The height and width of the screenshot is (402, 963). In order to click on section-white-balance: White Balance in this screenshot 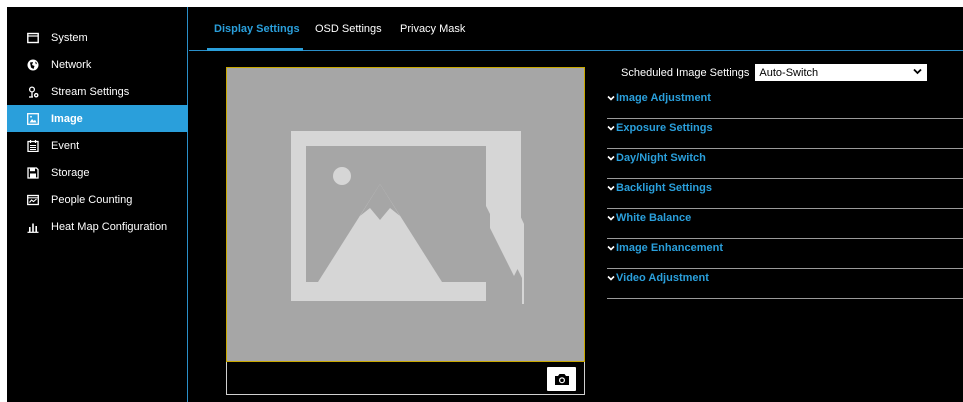, I will do `click(785, 224)`.